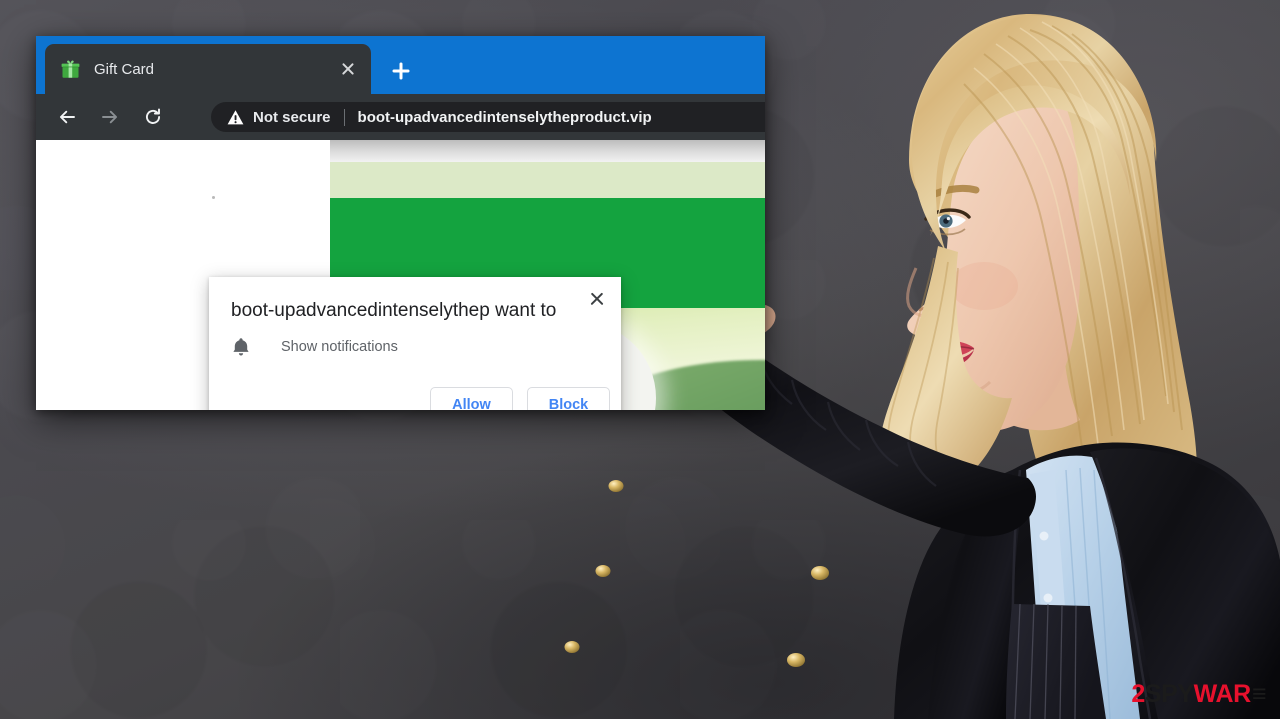  I want to click on page-speck, so click(213, 197).